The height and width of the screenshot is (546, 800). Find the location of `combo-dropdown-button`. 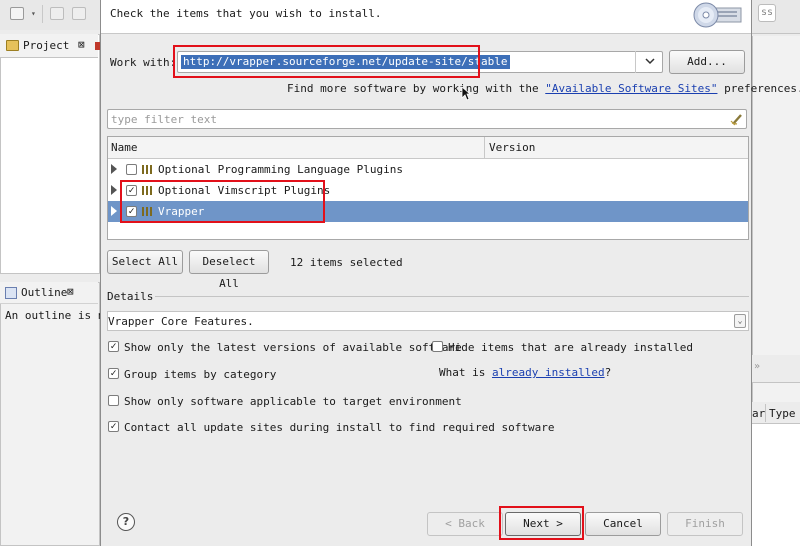

combo-dropdown-button is located at coordinates (649, 62).